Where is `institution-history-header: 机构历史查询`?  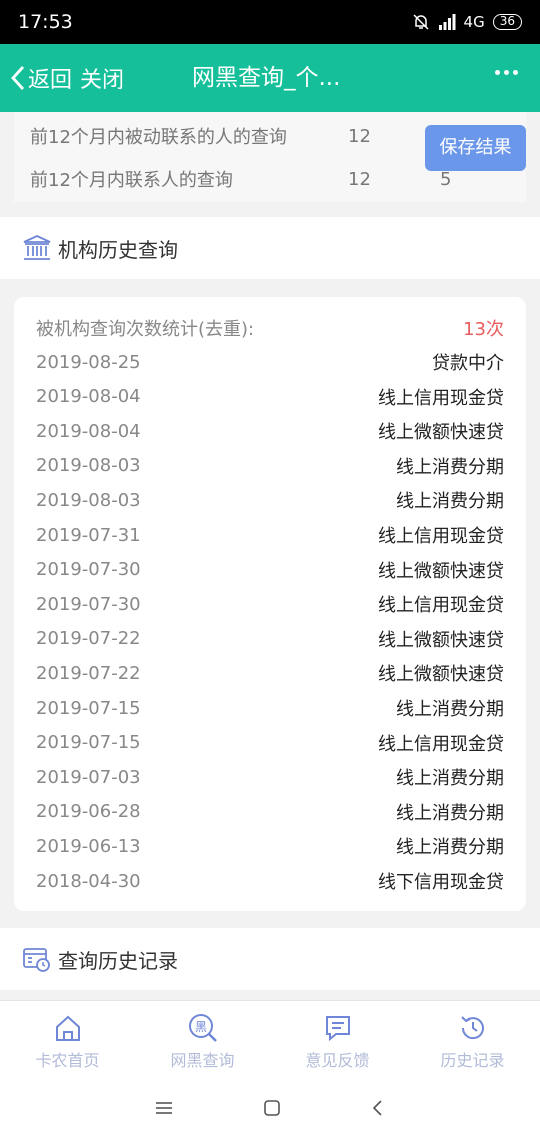
institution-history-header: 机构历史查询 is located at coordinates (270, 248).